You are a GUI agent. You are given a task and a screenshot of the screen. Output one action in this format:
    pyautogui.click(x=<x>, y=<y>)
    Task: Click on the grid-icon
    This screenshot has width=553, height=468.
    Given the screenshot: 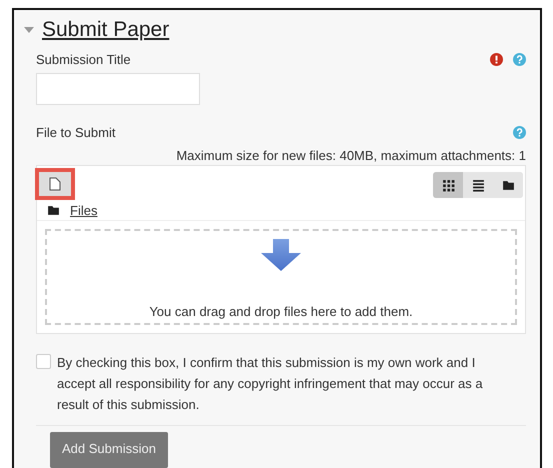 What is the action you would take?
    pyautogui.click(x=448, y=185)
    